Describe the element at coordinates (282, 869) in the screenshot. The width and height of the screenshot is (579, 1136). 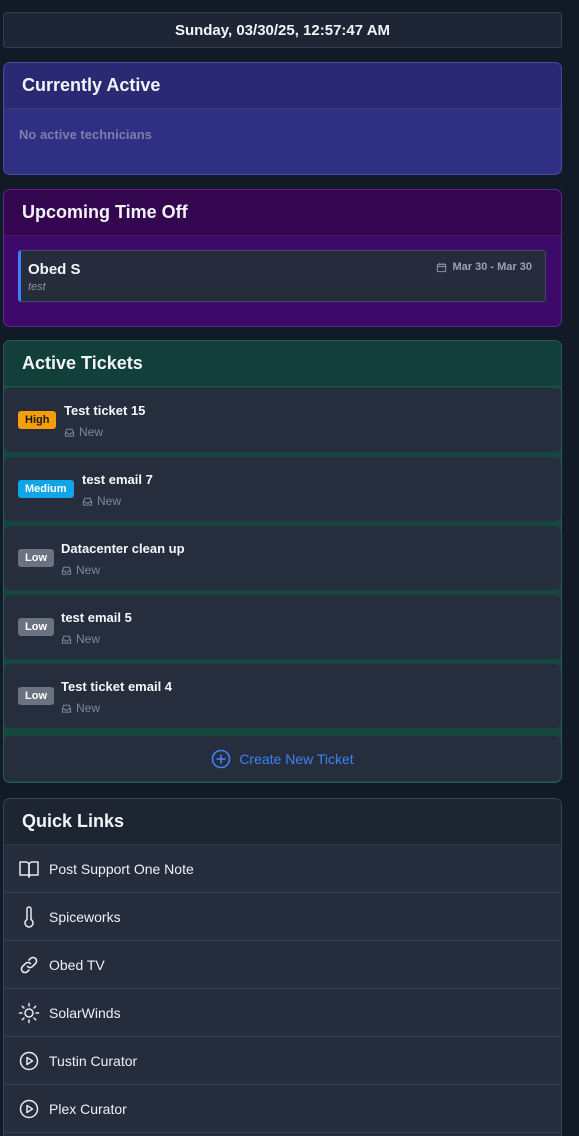
I see `quick-link-post-support-one-note: Post Support One Note` at that location.